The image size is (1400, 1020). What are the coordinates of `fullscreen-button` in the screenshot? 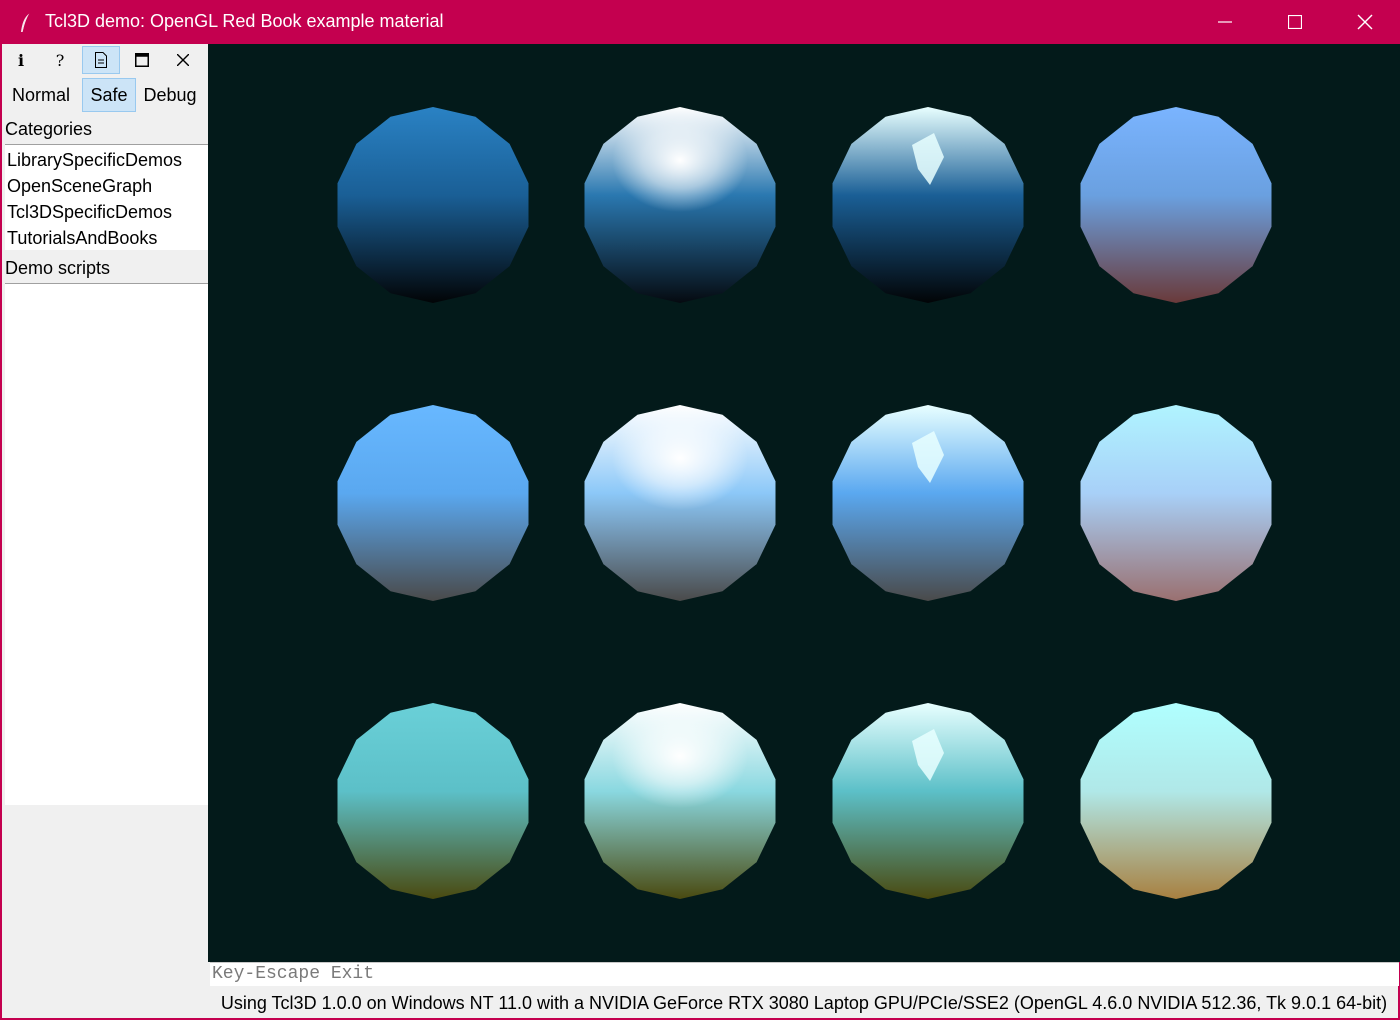 It's located at (142, 60).